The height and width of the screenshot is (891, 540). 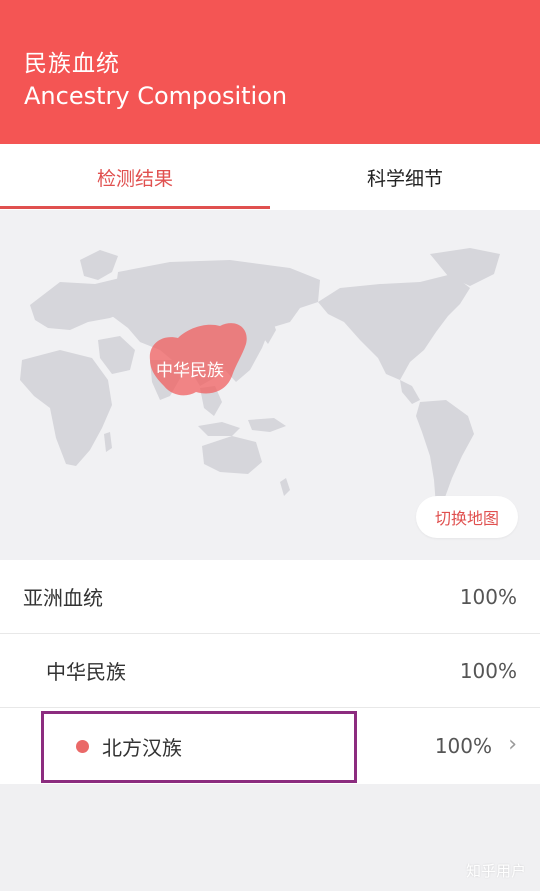 What do you see at coordinates (190, 371) in the screenshot?
I see `region-label: 中华民族` at bounding box center [190, 371].